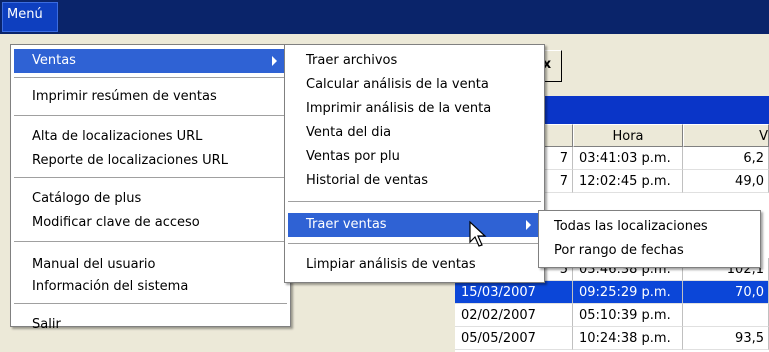 The width and height of the screenshot is (769, 352). Describe the element at coordinates (150, 161) in the screenshot. I see `menu-item-reporte-localizaciones: Reporte de localizaciones URL` at that location.